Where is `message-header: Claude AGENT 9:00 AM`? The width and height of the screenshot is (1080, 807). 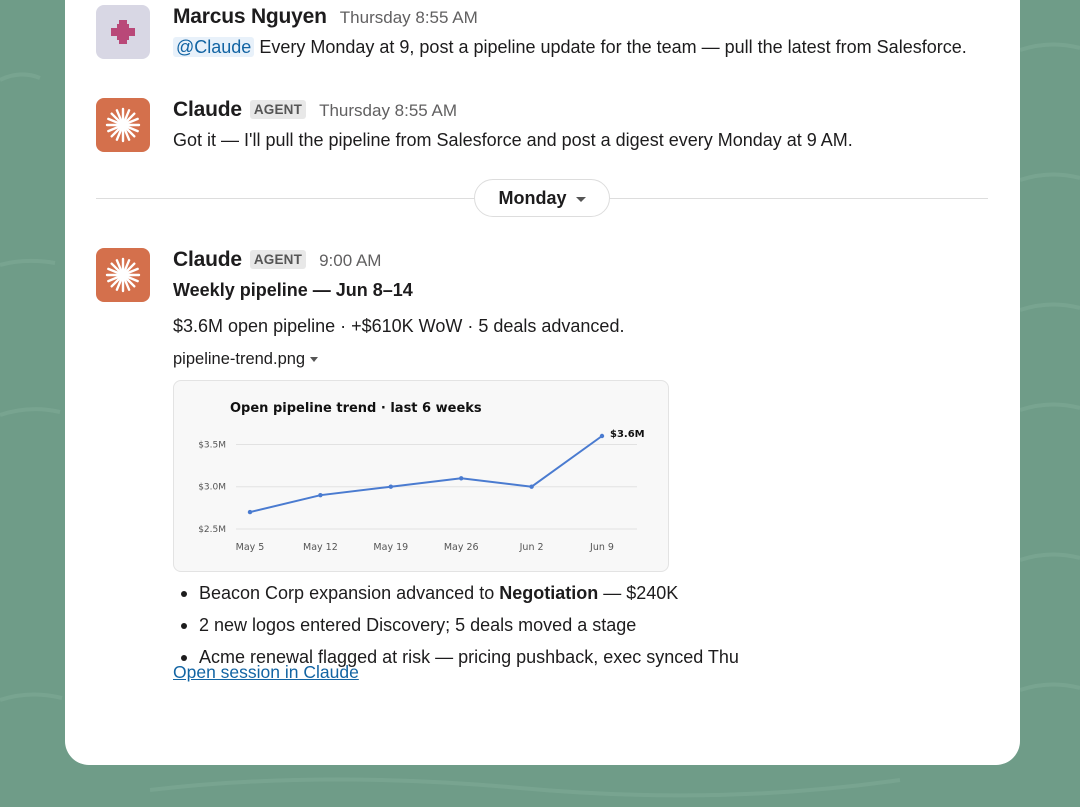 message-header: Claude AGENT 9:00 AM is located at coordinates (573, 261).